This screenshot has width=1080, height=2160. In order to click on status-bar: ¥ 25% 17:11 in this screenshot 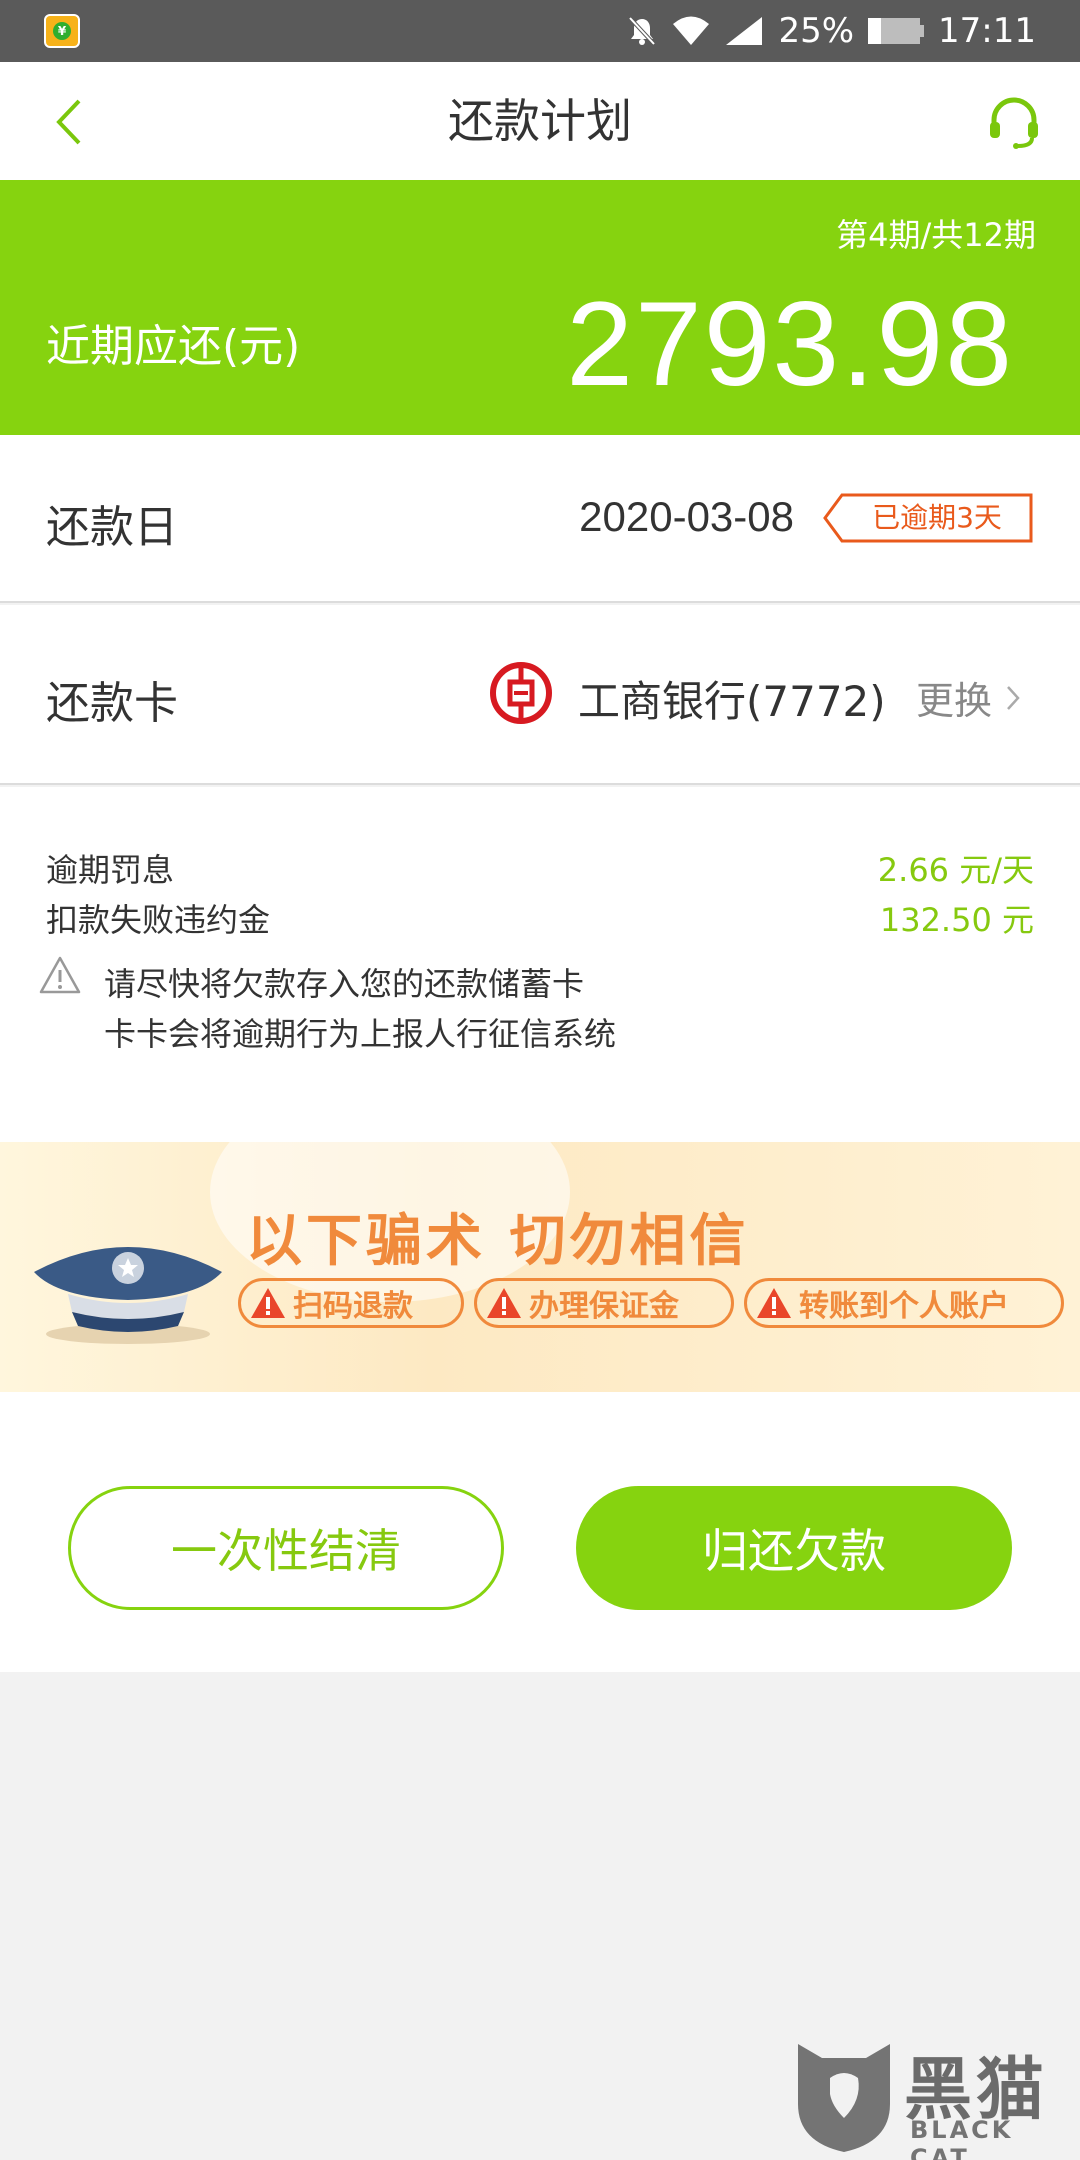, I will do `click(540, 31)`.